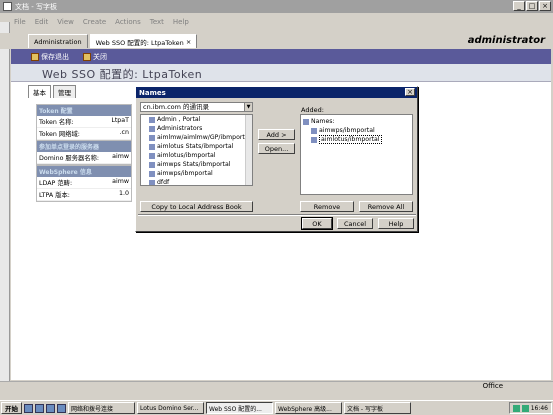 This screenshot has height=415, width=553. Describe the element at coordinates (276, 24) in the screenshot. I see `menubar: File Edit View Create Actions Text Help` at that location.